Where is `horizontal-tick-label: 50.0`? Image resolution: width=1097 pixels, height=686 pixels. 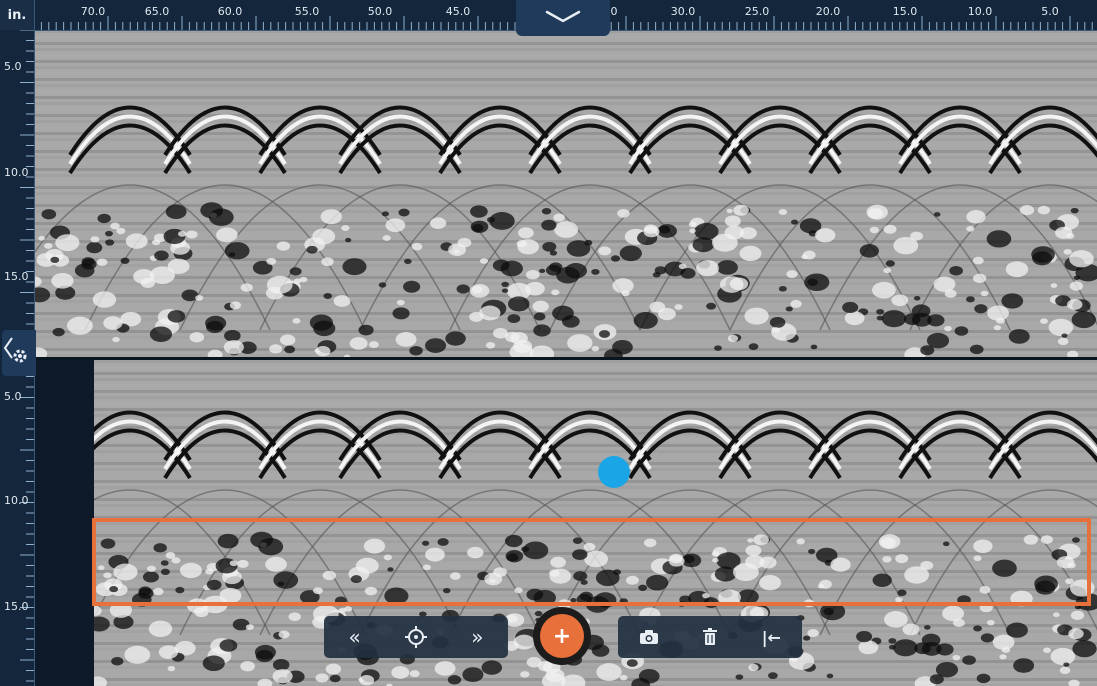 horizontal-tick-label: 50.0 is located at coordinates (380, 11).